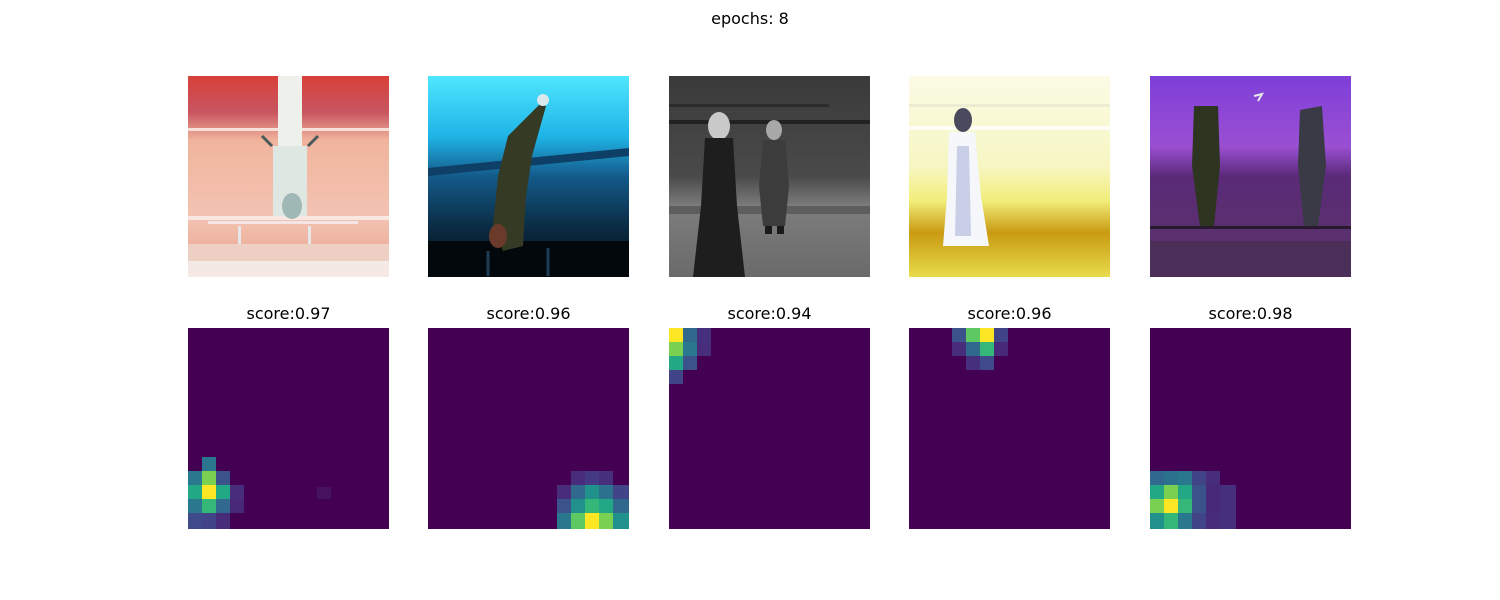 Image resolution: width=1500 pixels, height=600 pixels. What do you see at coordinates (528, 313) in the screenshot?
I see `heatmap-title-2: score:0.96` at bounding box center [528, 313].